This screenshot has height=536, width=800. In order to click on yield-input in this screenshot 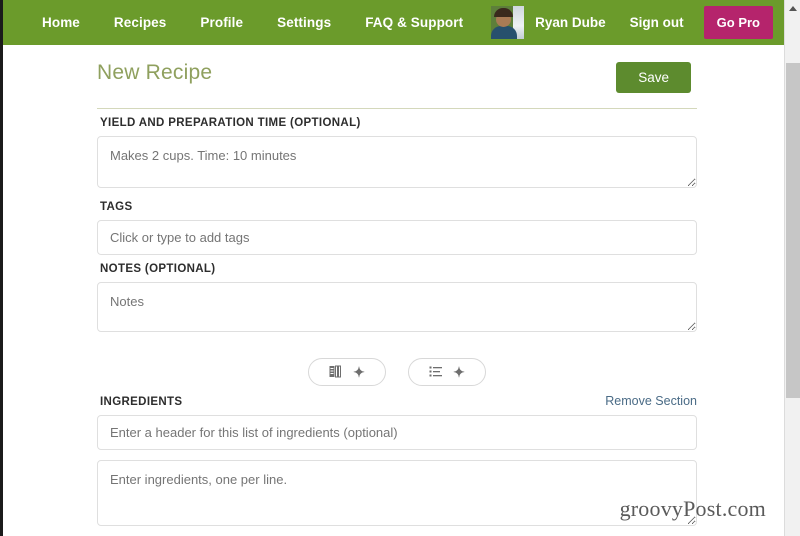, I will do `click(397, 162)`.